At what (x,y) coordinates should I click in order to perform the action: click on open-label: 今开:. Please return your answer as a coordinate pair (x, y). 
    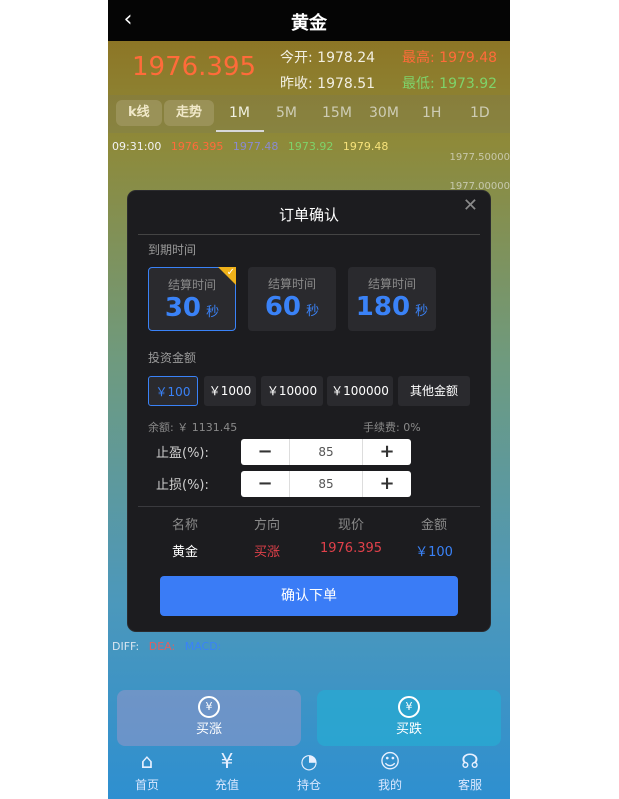
    Looking at the image, I should click on (296, 58).